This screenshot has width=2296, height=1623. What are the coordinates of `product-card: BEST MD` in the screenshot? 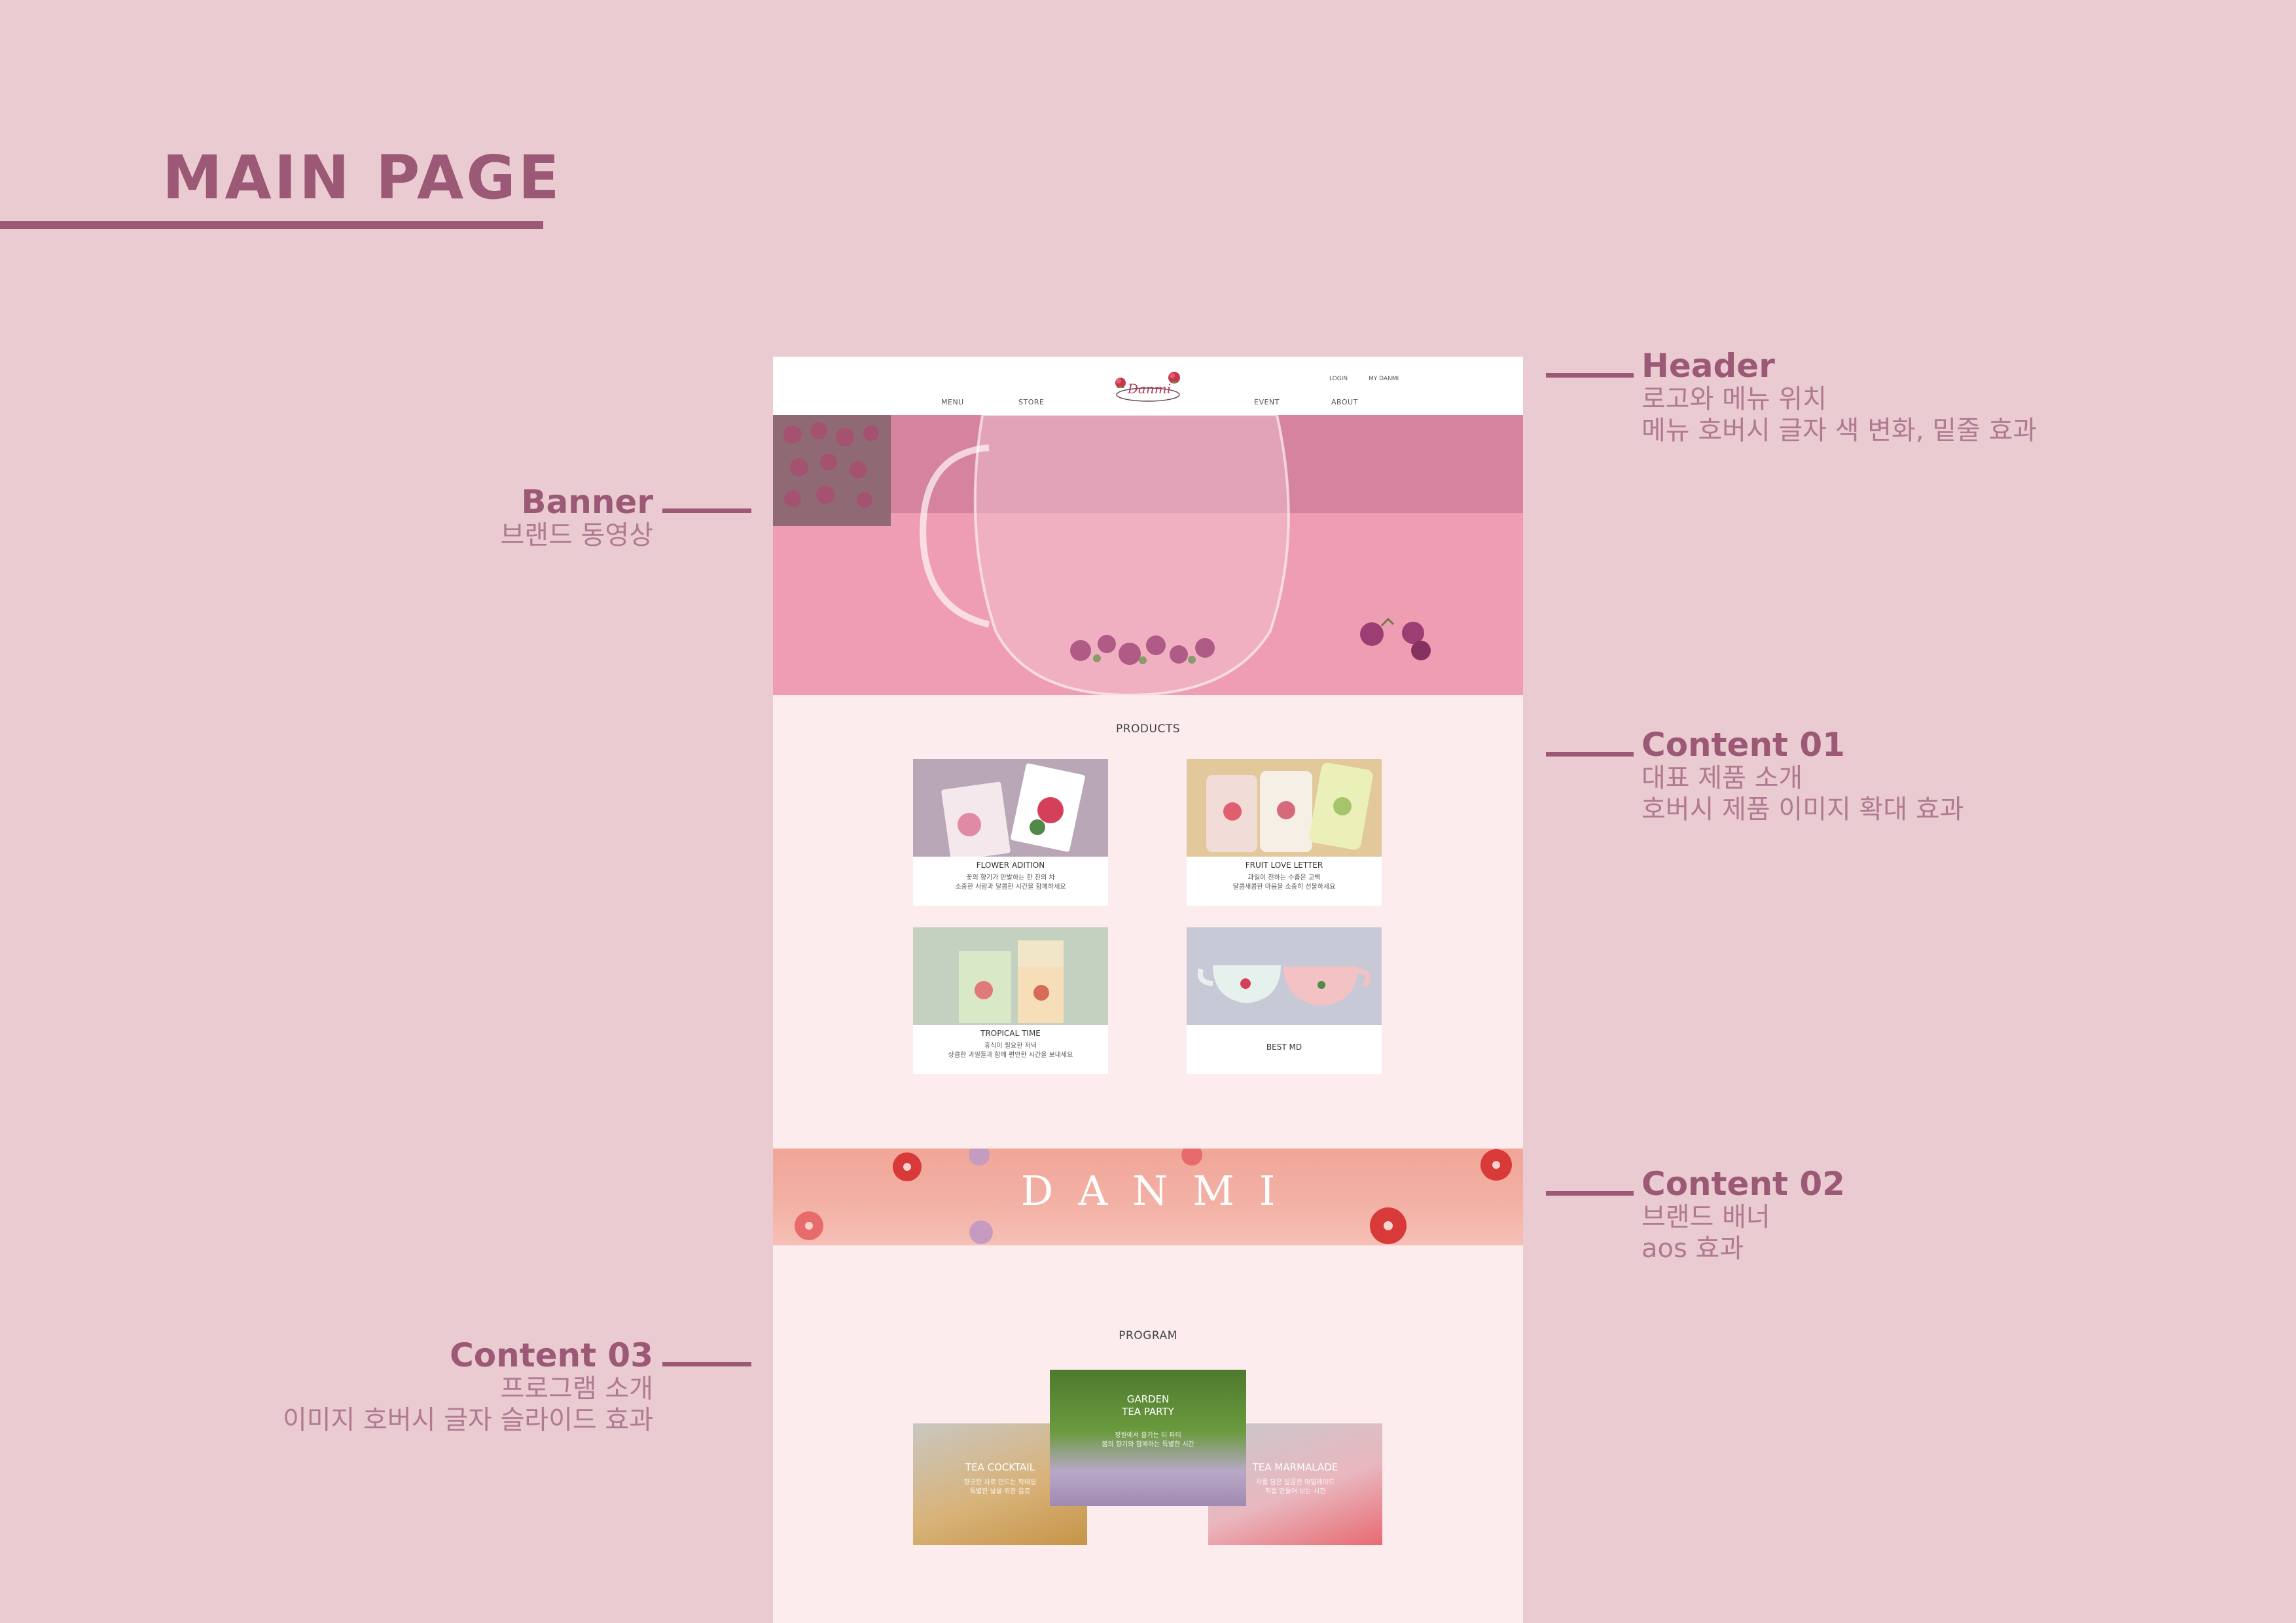 It's located at (1284, 1001).